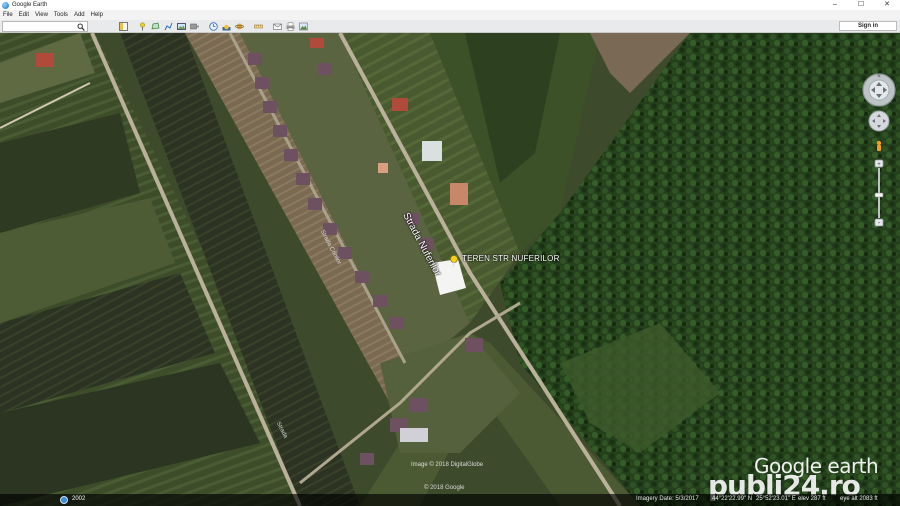  Describe the element at coordinates (41, 15) in the screenshot. I see `menu-view: View` at that location.